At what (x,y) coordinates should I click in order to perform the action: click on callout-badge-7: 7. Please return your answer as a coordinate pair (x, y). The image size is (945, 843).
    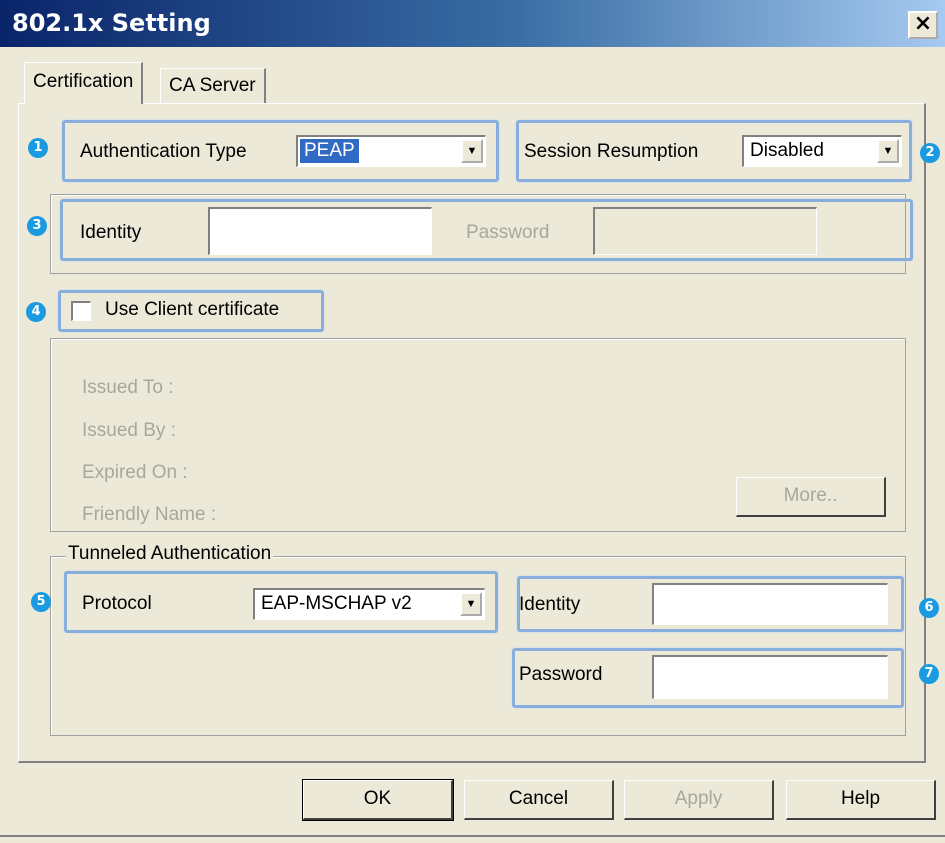
    Looking at the image, I should click on (929, 674).